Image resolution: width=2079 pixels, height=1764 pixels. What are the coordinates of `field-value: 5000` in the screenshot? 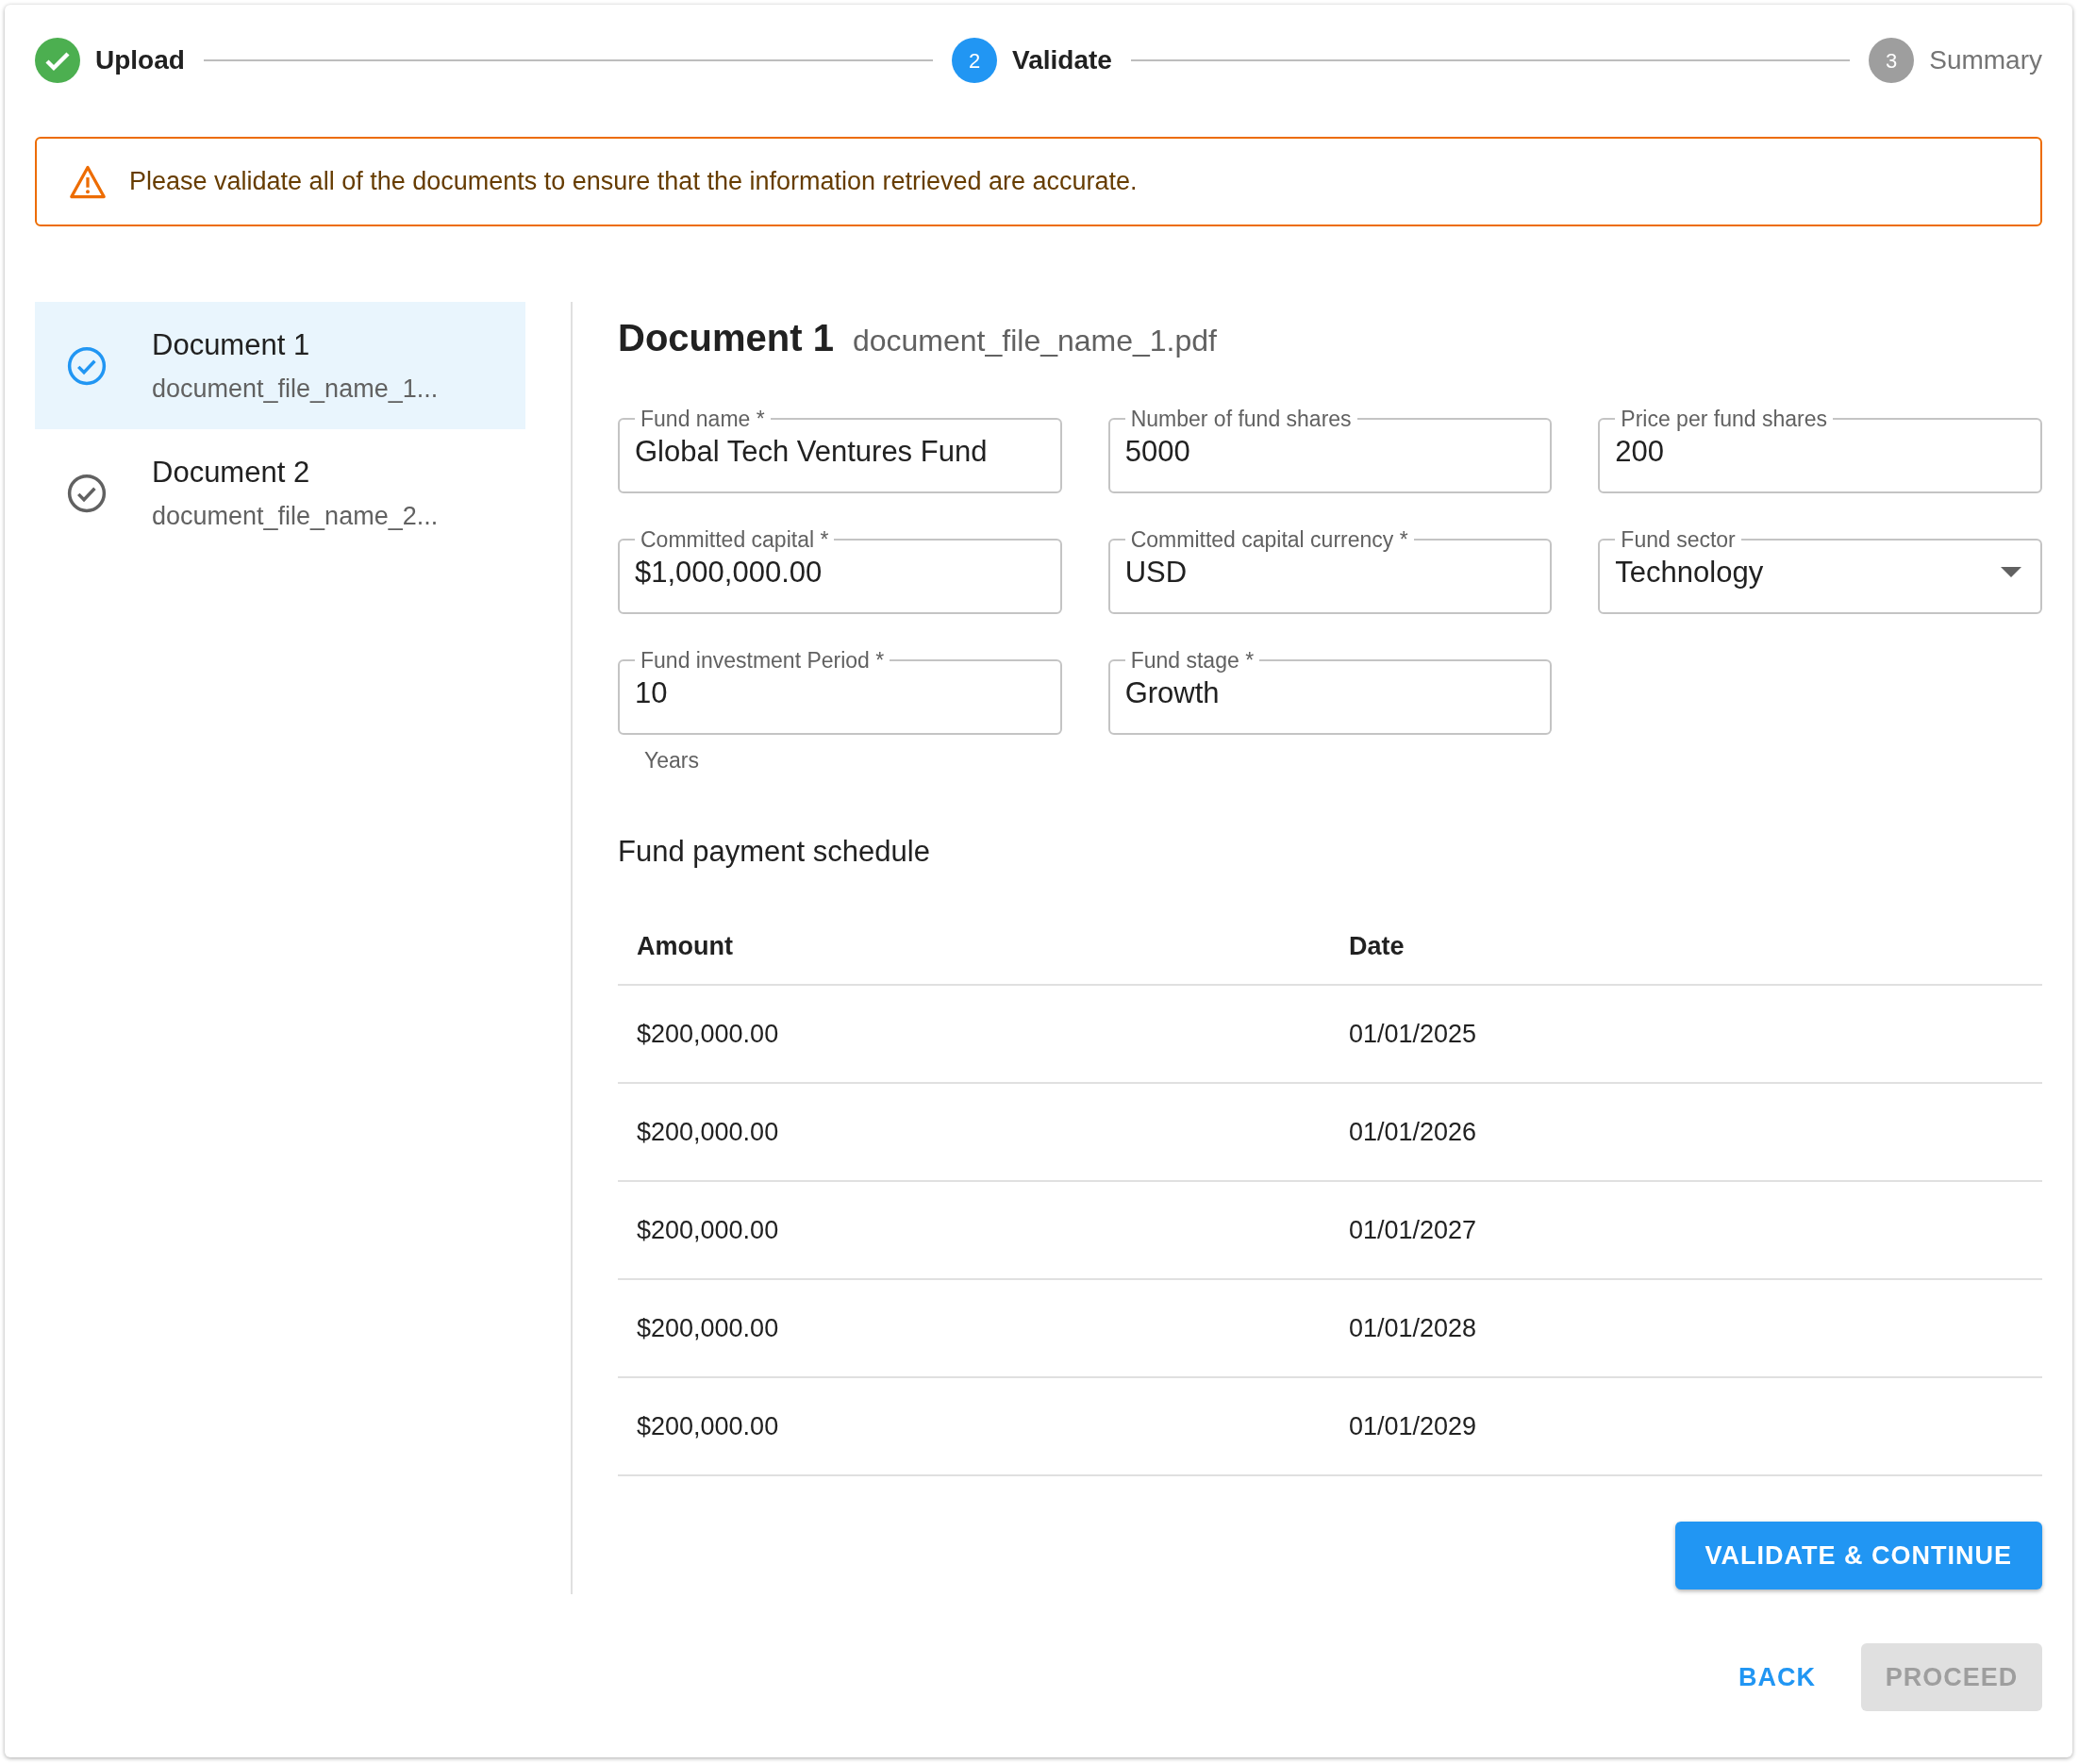 It's located at (1157, 452).